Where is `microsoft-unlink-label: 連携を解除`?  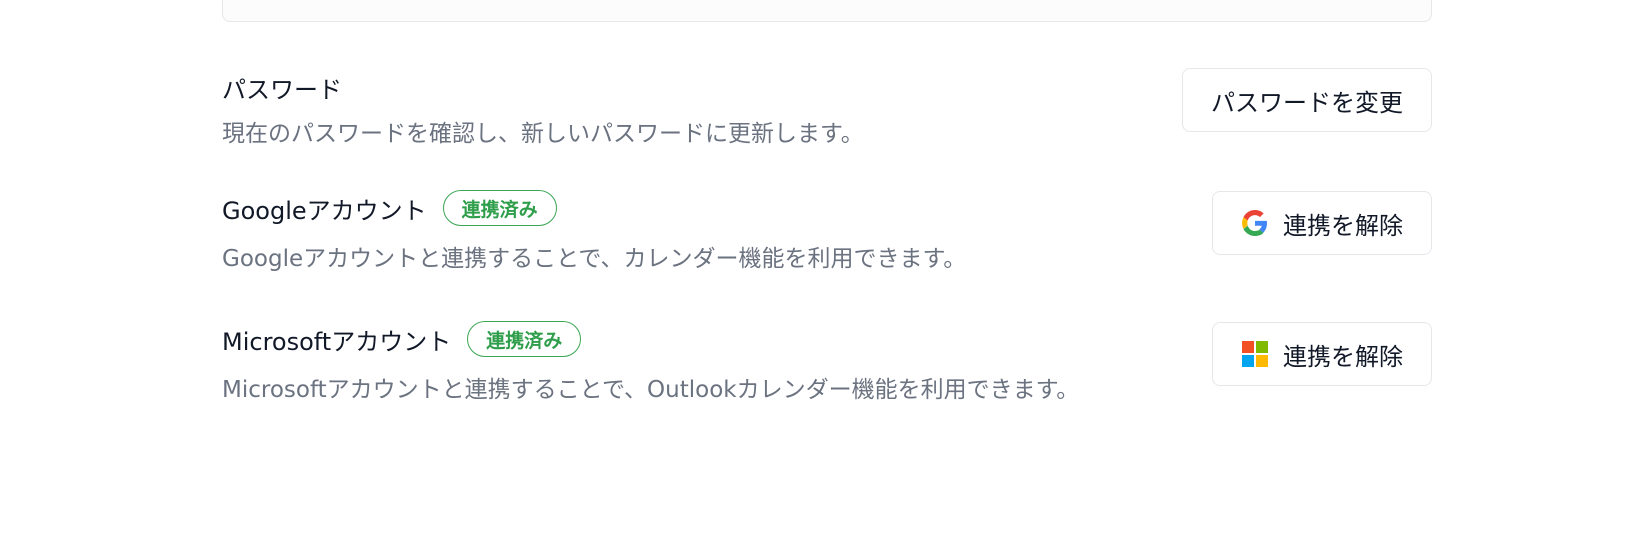 microsoft-unlink-label: 連携を解除 is located at coordinates (1343, 357).